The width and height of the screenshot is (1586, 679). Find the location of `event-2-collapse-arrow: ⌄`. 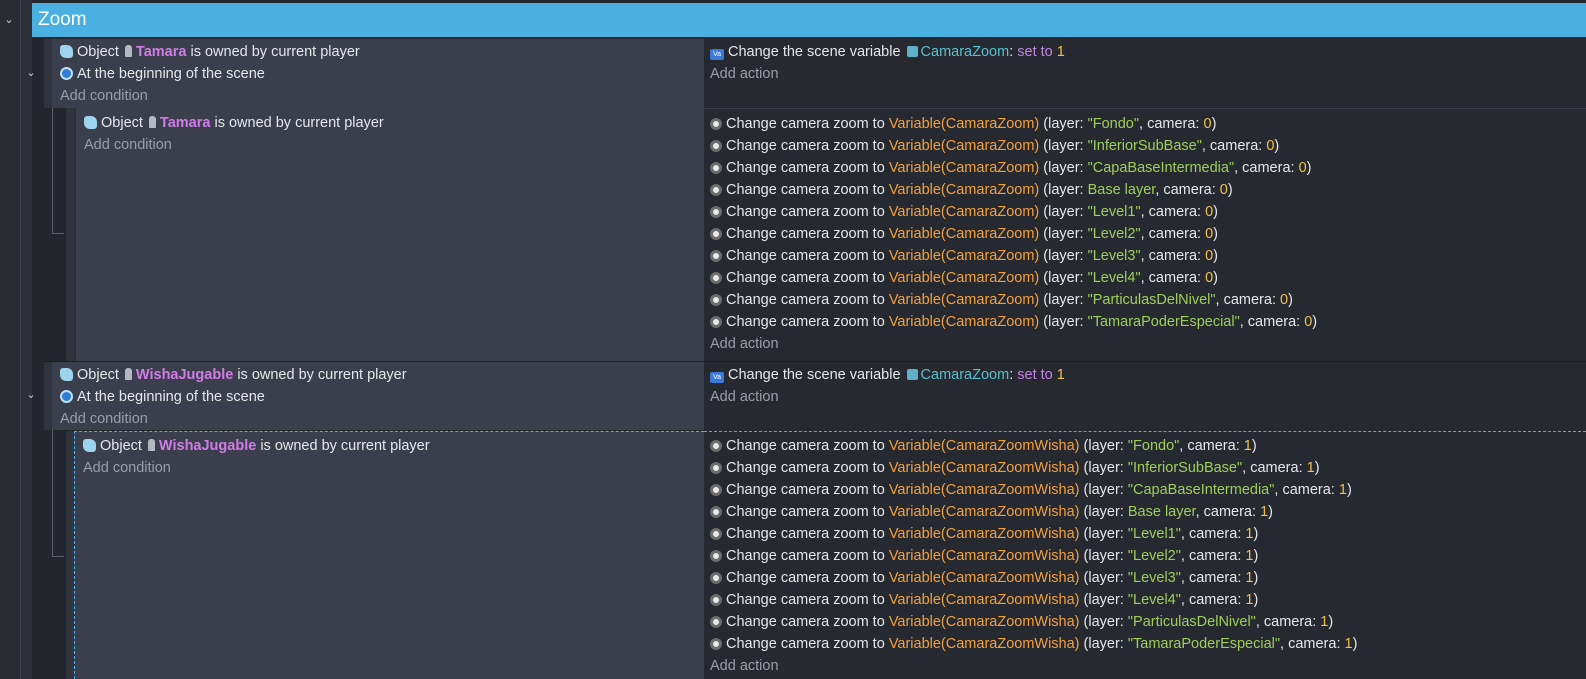

event-2-collapse-arrow: ⌄ is located at coordinates (31, 395).